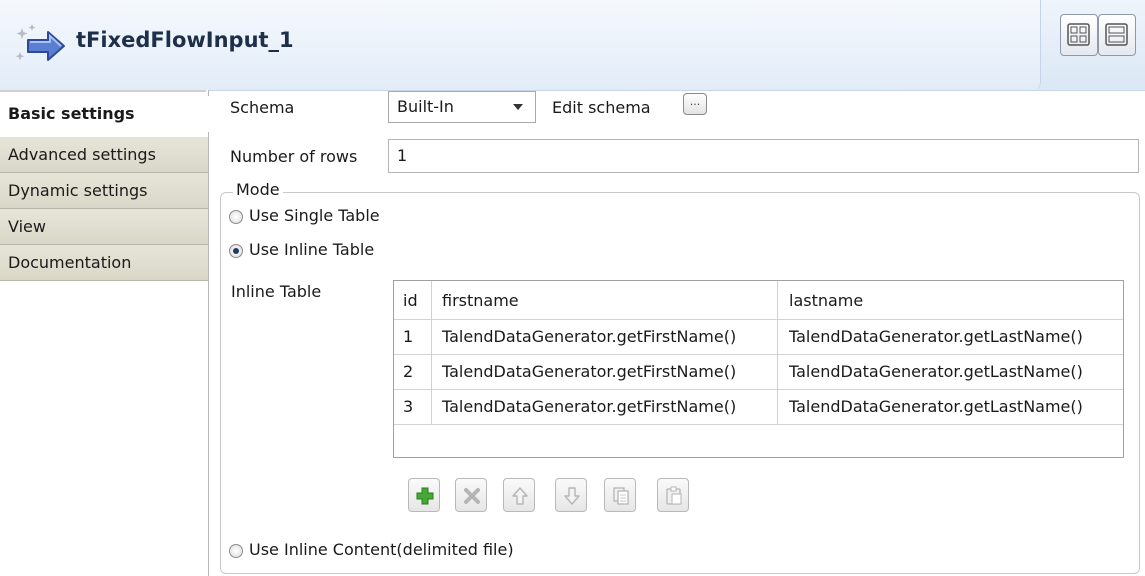 The width and height of the screenshot is (1145, 576). I want to click on add-row-button, so click(424, 495).